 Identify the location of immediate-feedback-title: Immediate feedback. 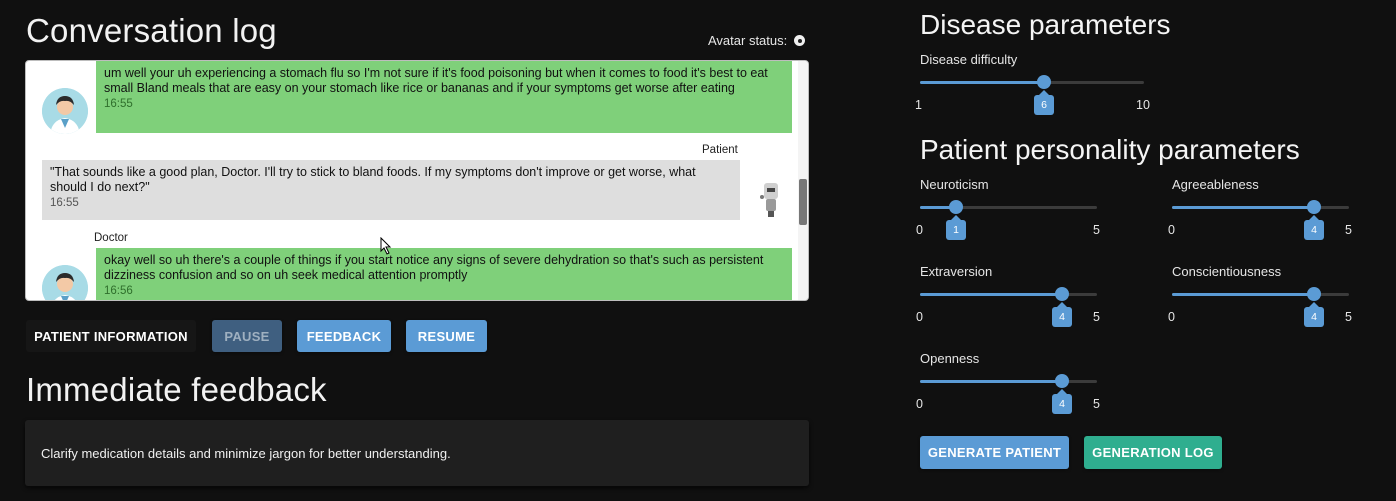
(176, 389).